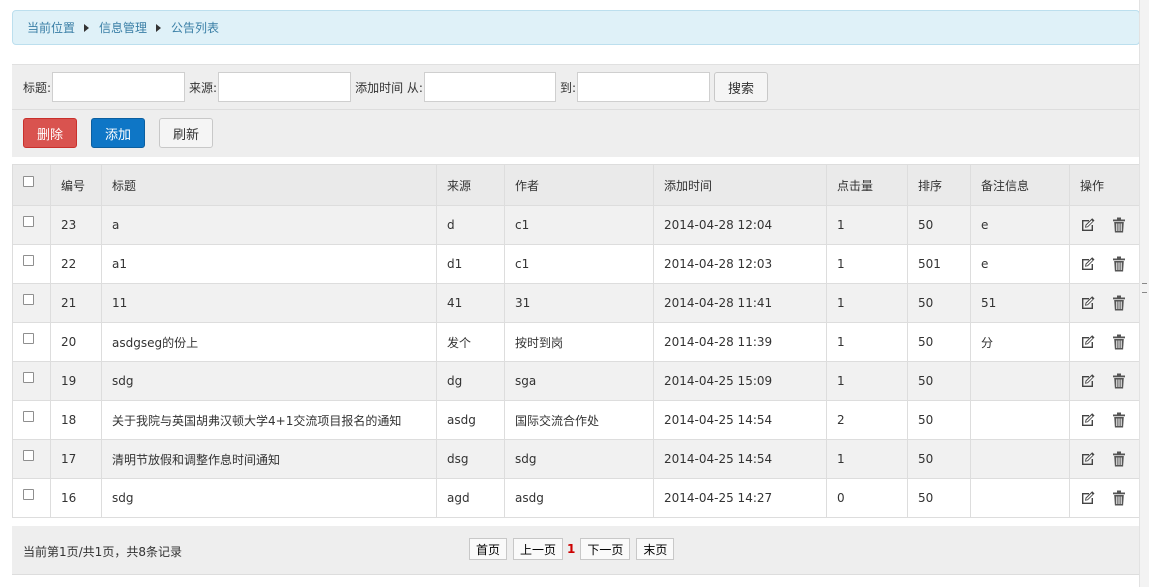 This screenshot has height=587, width=1149. Describe the element at coordinates (1105, 185) in the screenshot. I see `header-operations: 操作` at that location.